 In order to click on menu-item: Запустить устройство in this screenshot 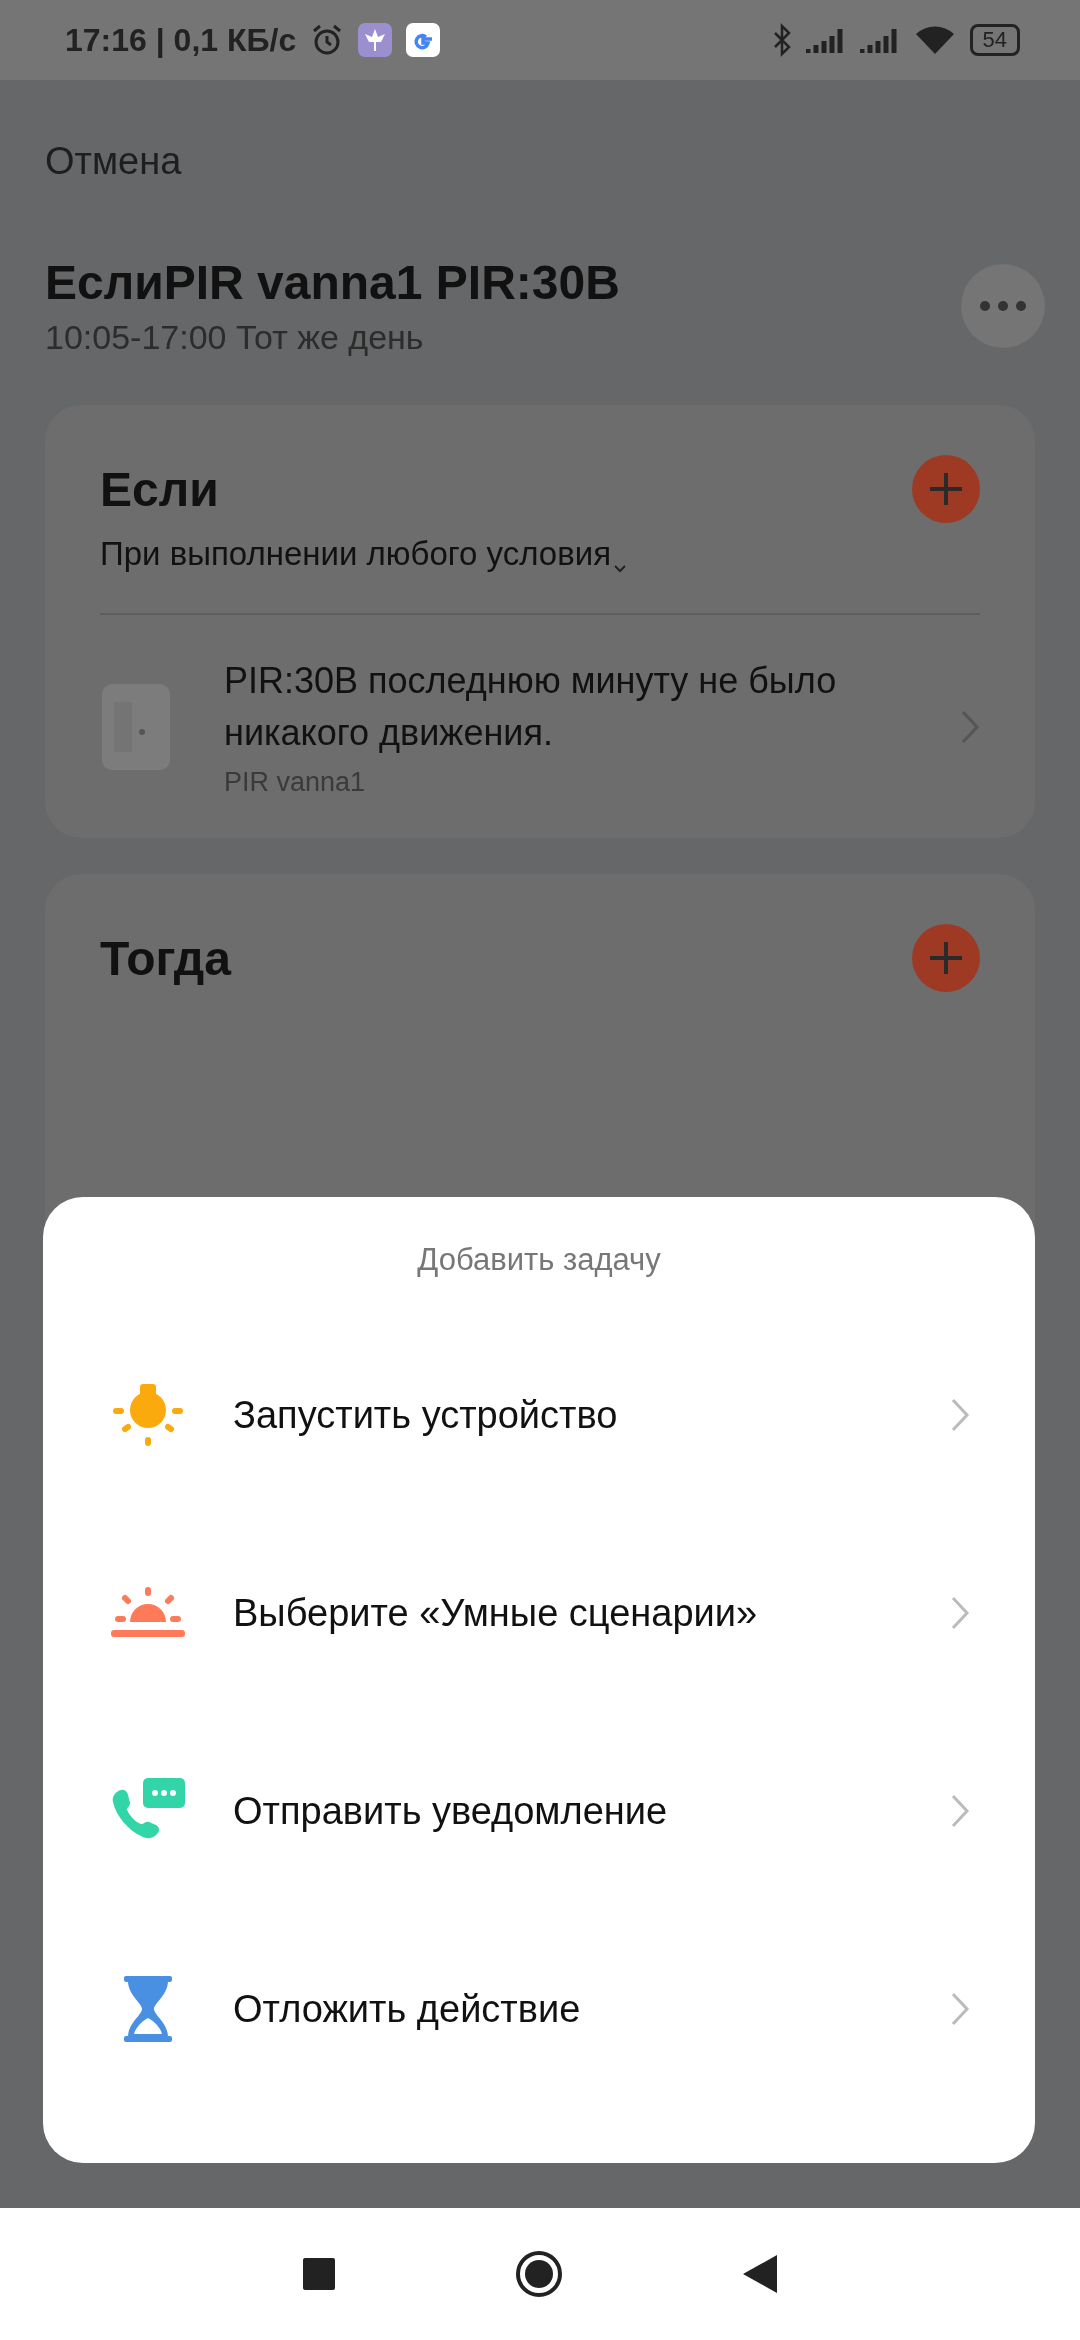, I will do `click(539, 1415)`.